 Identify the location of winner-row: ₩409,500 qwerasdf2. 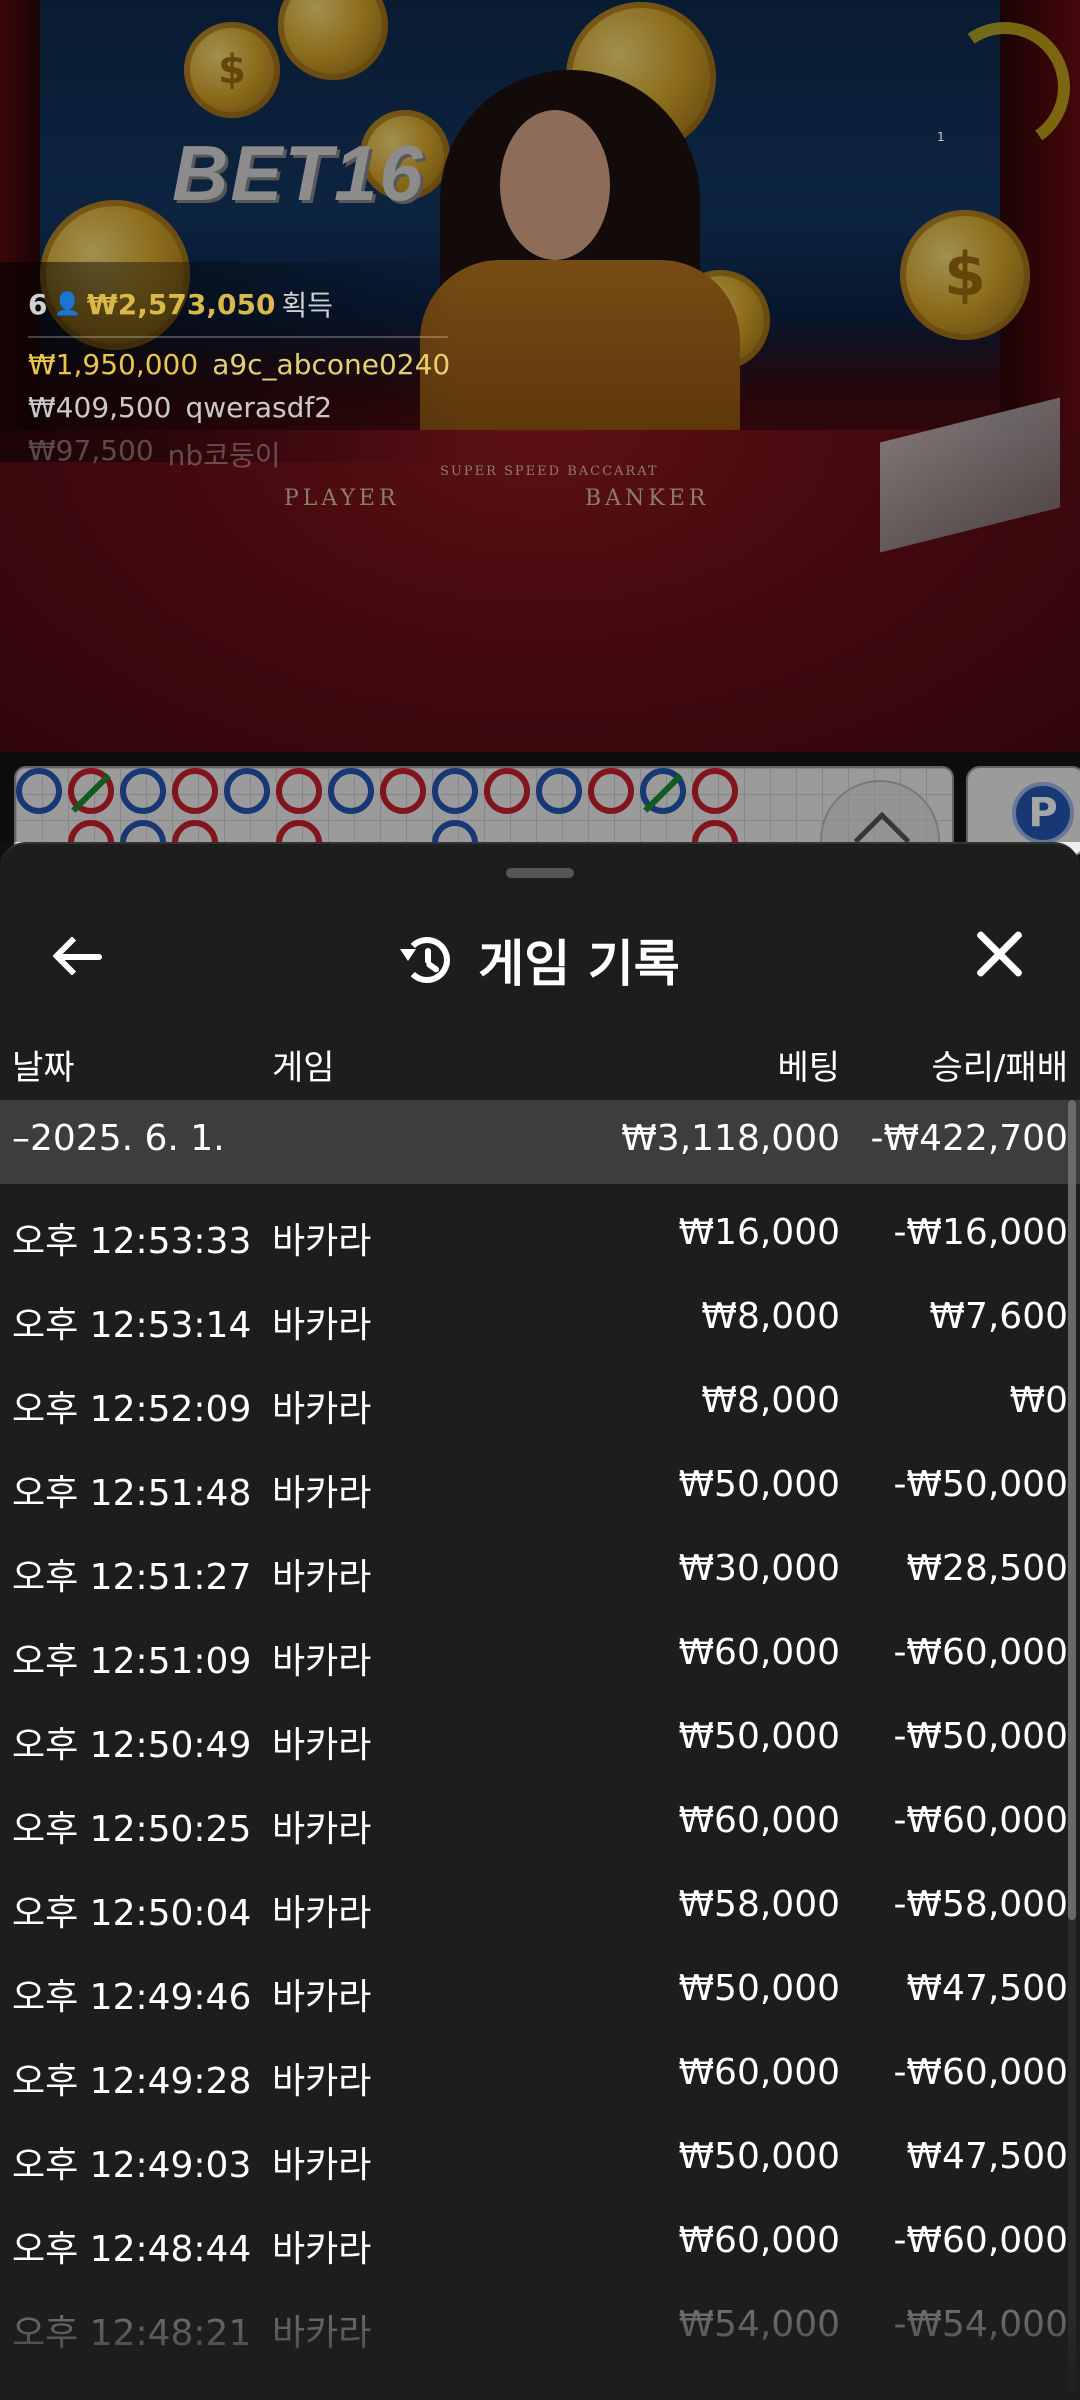
(180, 407).